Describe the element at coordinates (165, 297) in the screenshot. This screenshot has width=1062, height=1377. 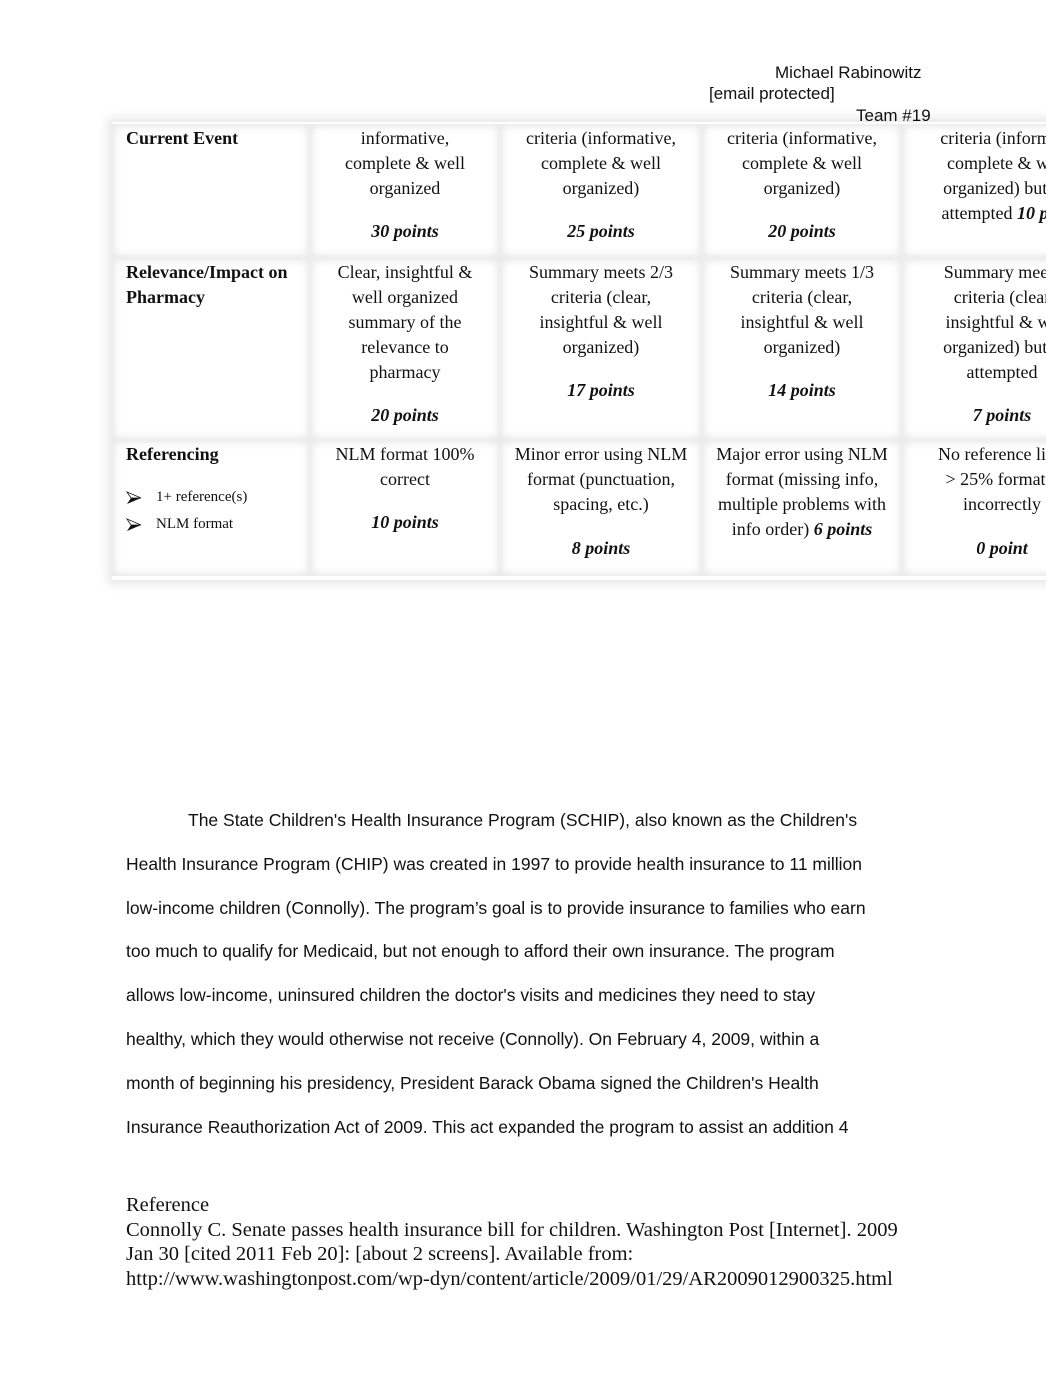
I see `category-label: Pharmacy` at that location.